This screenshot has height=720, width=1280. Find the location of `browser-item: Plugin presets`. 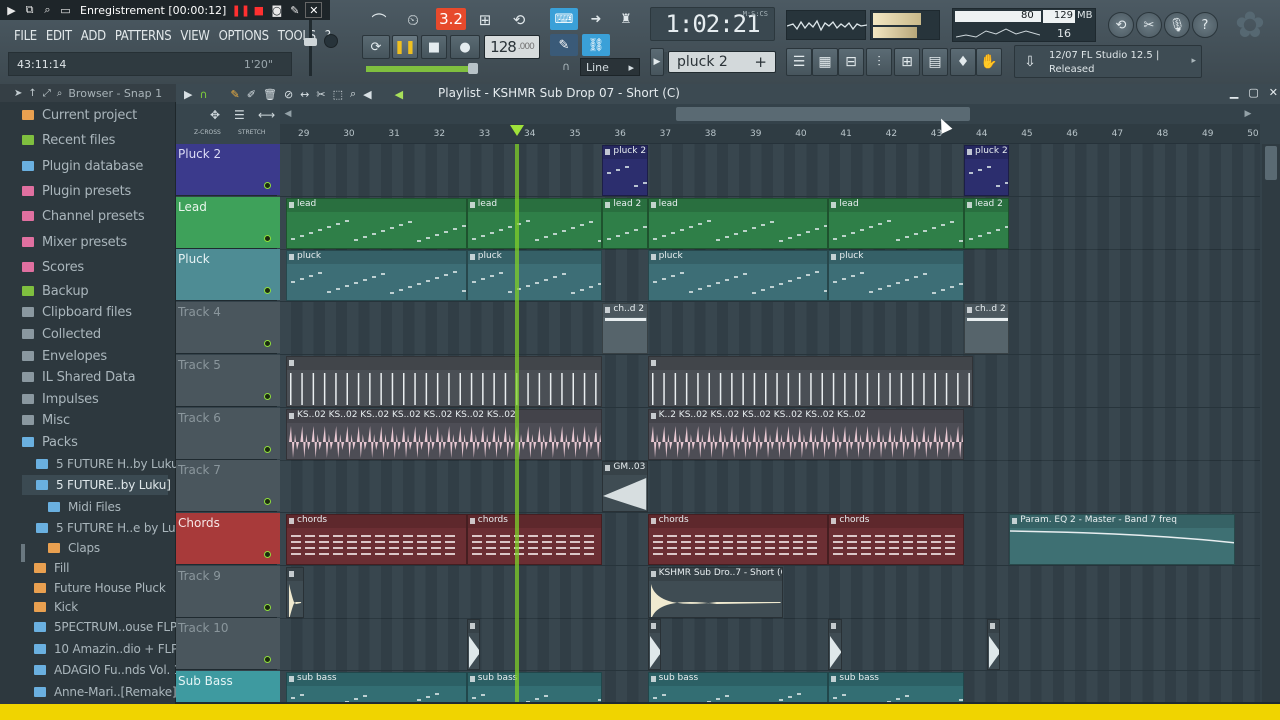

browser-item: Plugin presets is located at coordinates (76, 191).